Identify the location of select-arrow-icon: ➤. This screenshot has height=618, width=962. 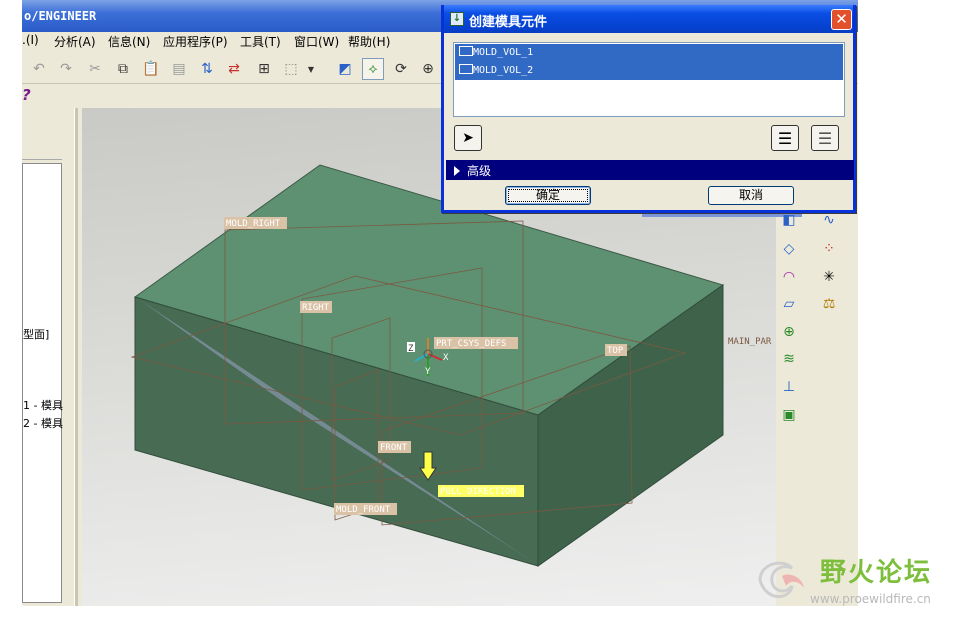
(468, 138).